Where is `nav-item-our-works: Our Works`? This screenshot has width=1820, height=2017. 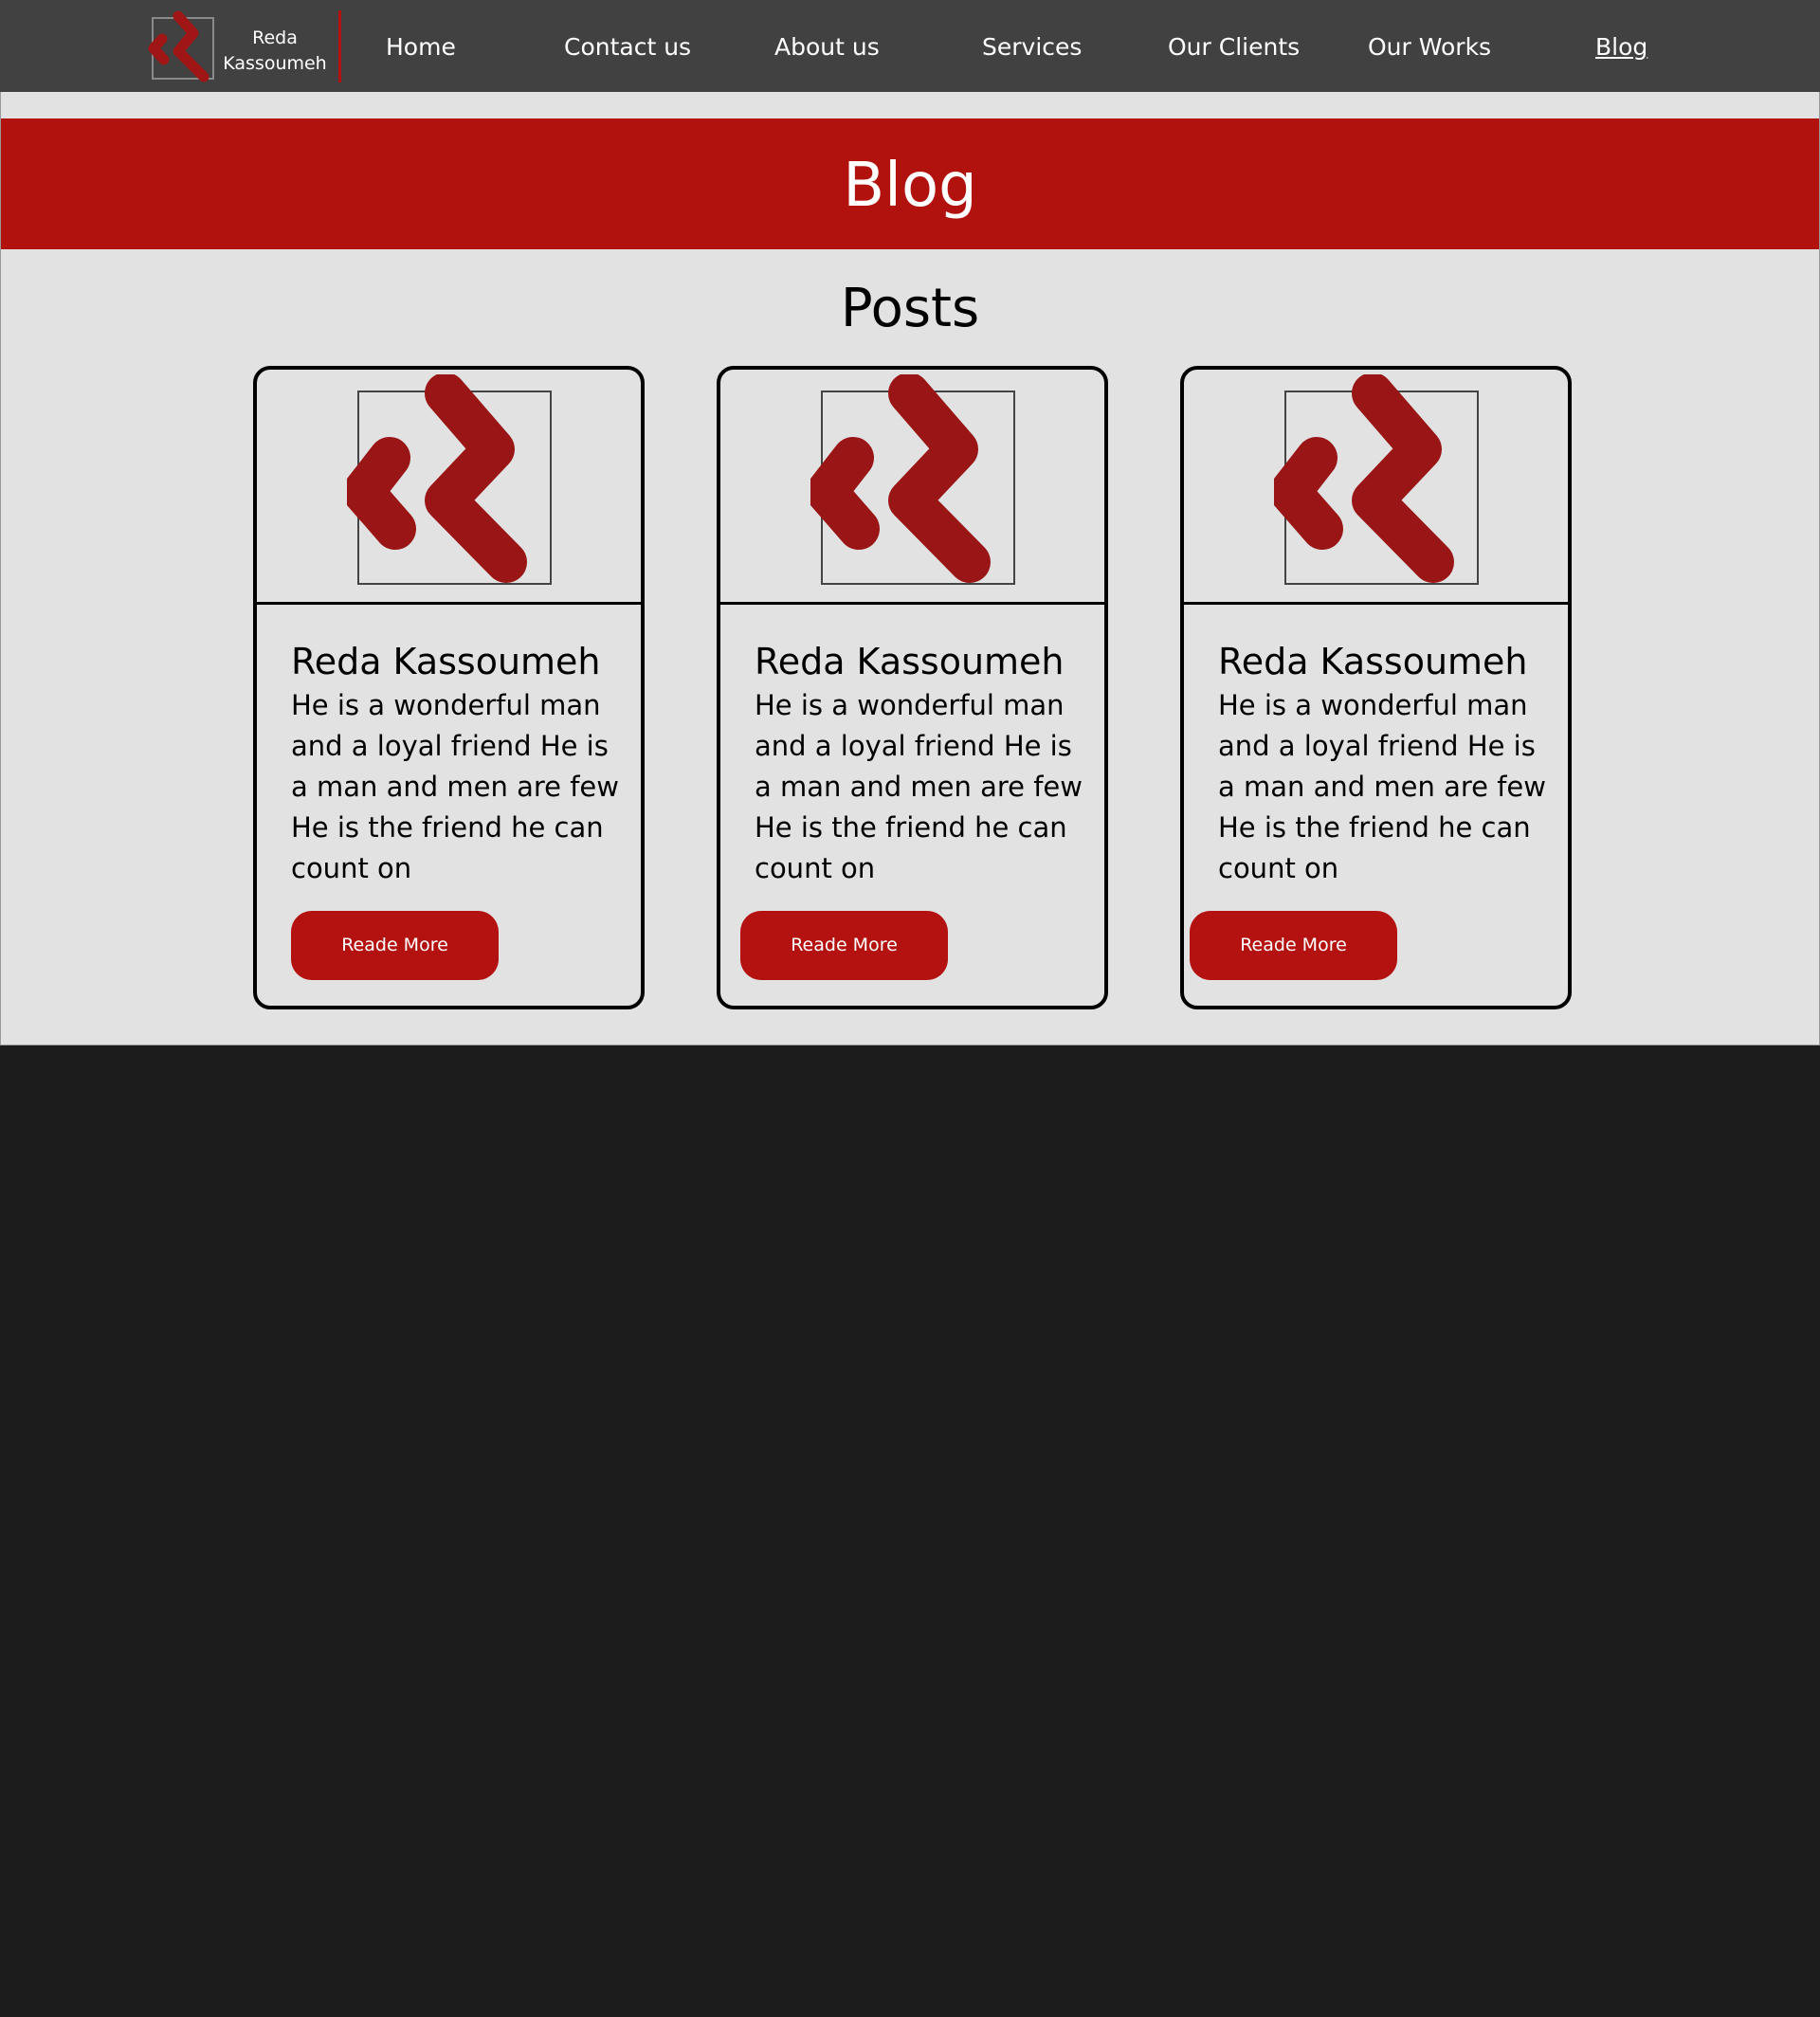 nav-item-our-works: Our Works is located at coordinates (1429, 48).